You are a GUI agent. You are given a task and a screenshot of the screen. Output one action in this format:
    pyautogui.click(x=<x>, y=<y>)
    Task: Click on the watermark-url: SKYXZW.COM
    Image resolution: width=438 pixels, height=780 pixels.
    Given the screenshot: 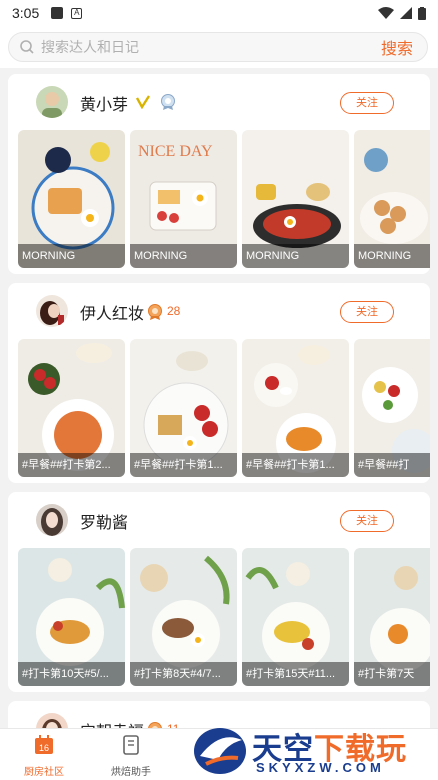 What is the action you would take?
    pyautogui.click(x=320, y=767)
    